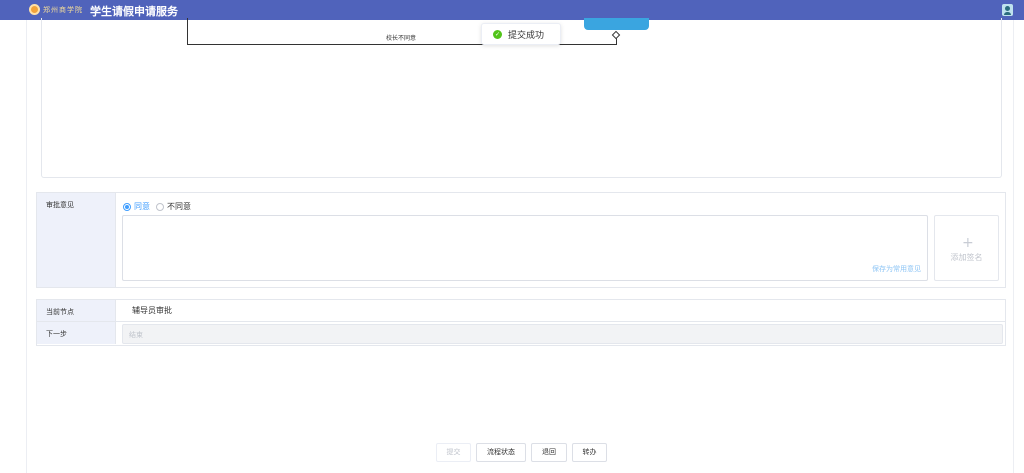  Describe the element at coordinates (63, 10) in the screenshot. I see `school-name: 郑州商学院` at that location.